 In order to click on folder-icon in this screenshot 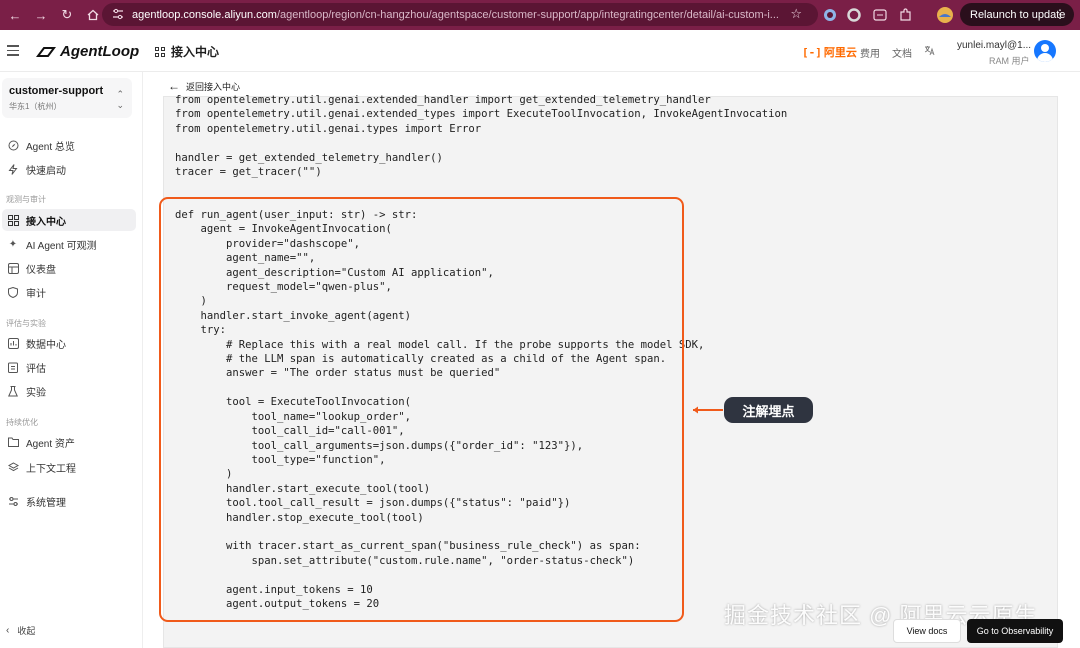, I will do `click(13, 442)`.